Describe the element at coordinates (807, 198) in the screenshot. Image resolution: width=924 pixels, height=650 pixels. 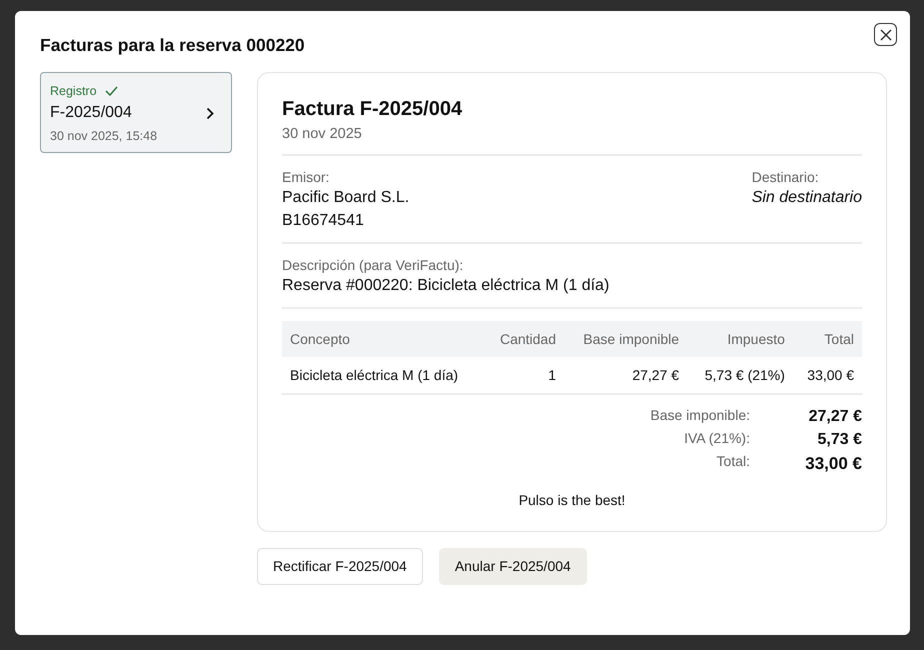
I see `recipient-value: Sin destinatario` at that location.